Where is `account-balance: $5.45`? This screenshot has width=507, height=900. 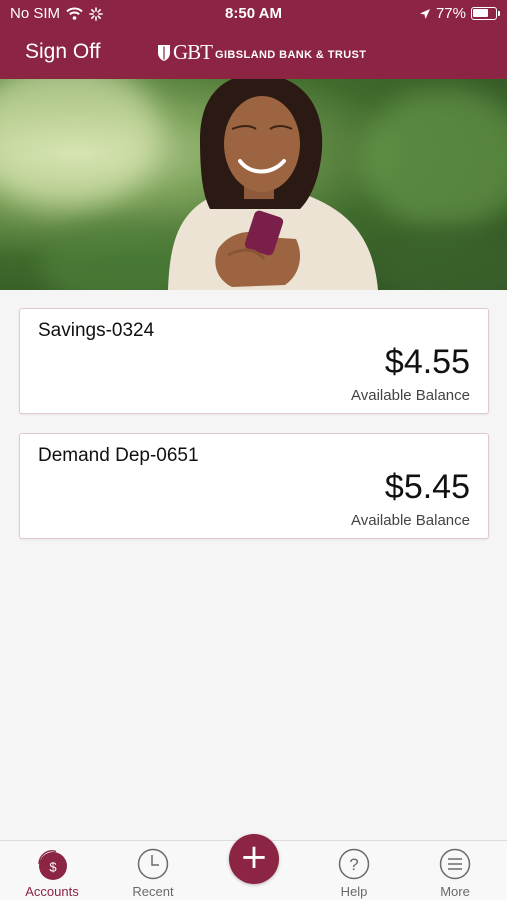
account-balance: $5.45 is located at coordinates (427, 487).